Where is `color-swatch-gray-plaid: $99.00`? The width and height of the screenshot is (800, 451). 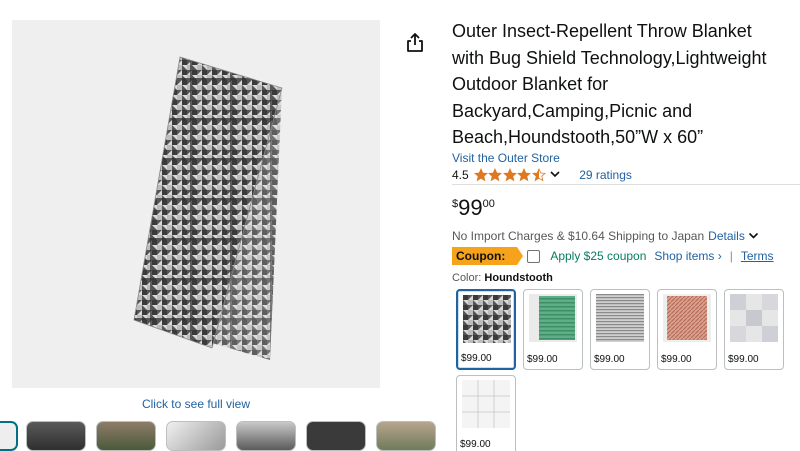 color-swatch-gray-plaid: $99.00 is located at coordinates (754, 329).